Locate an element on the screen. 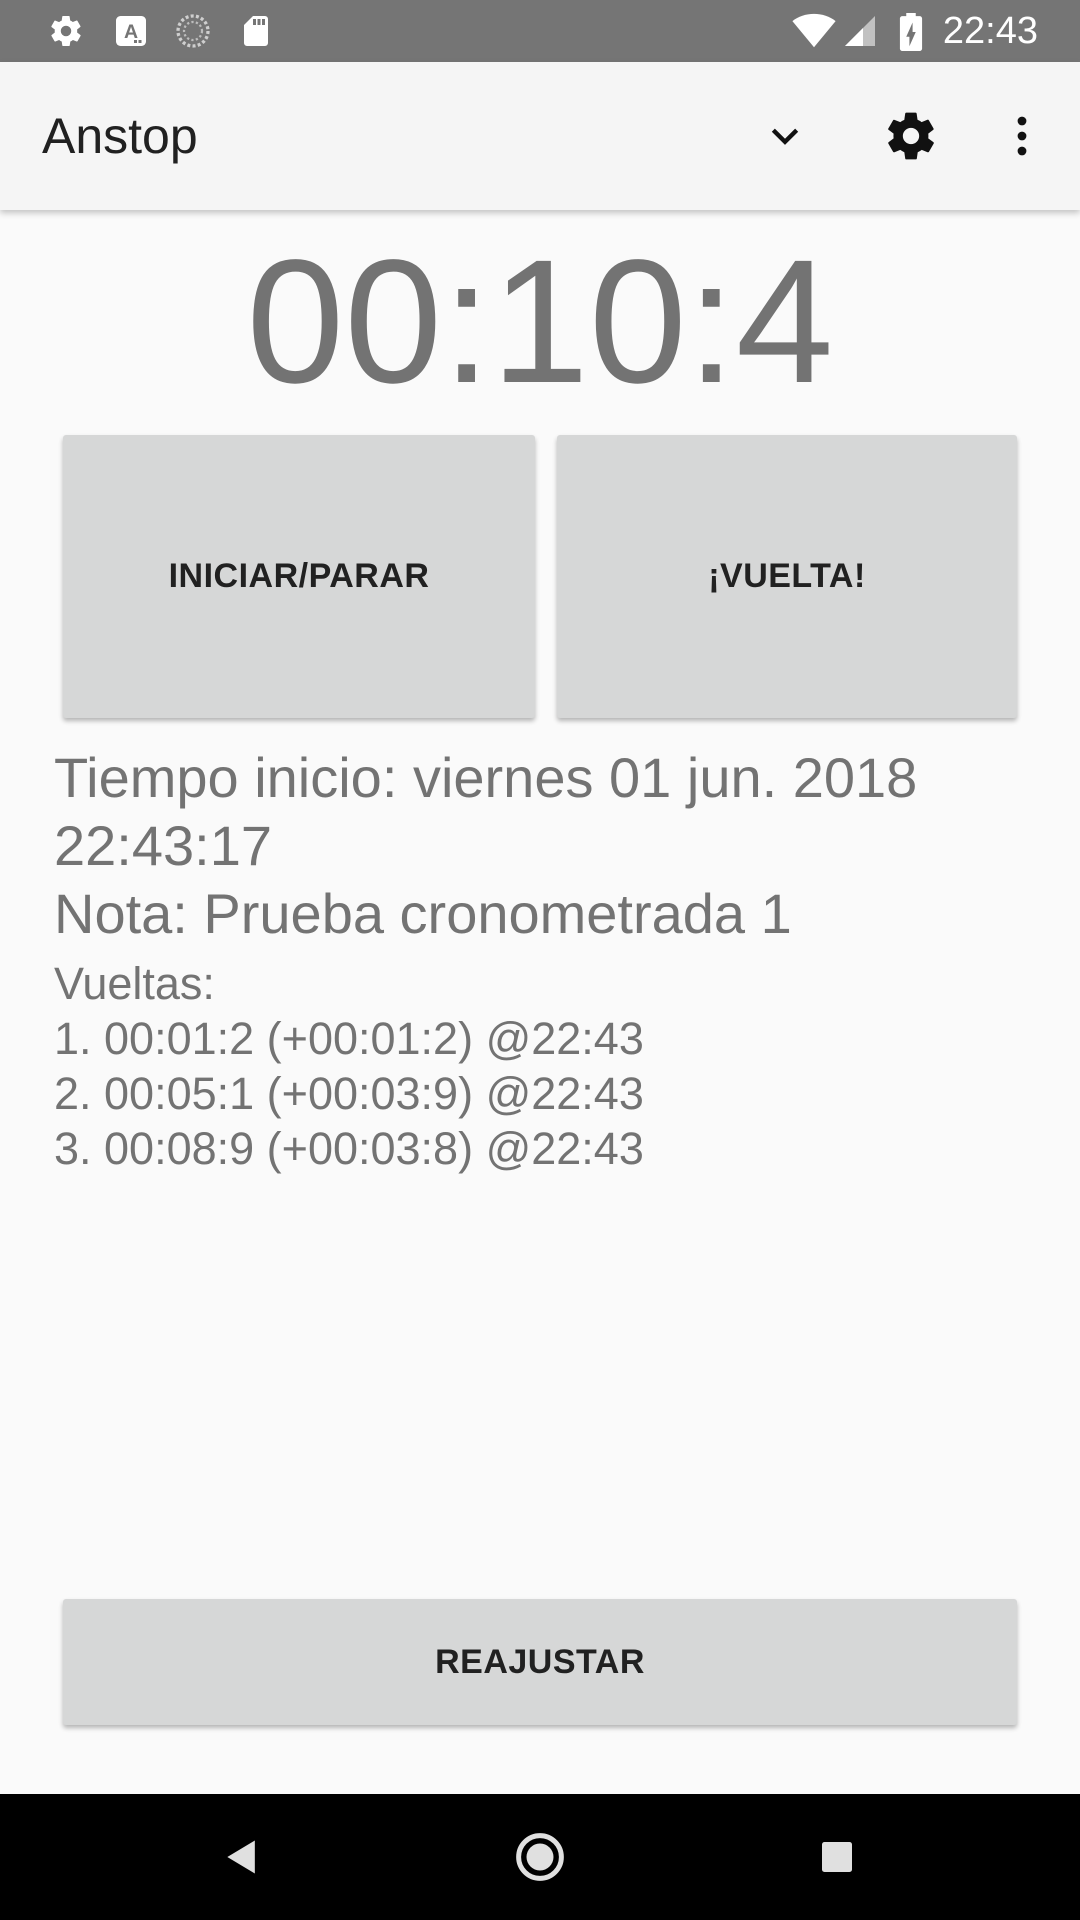 This screenshot has width=1080, height=1920. status-time: 22:43 is located at coordinates (990, 31).